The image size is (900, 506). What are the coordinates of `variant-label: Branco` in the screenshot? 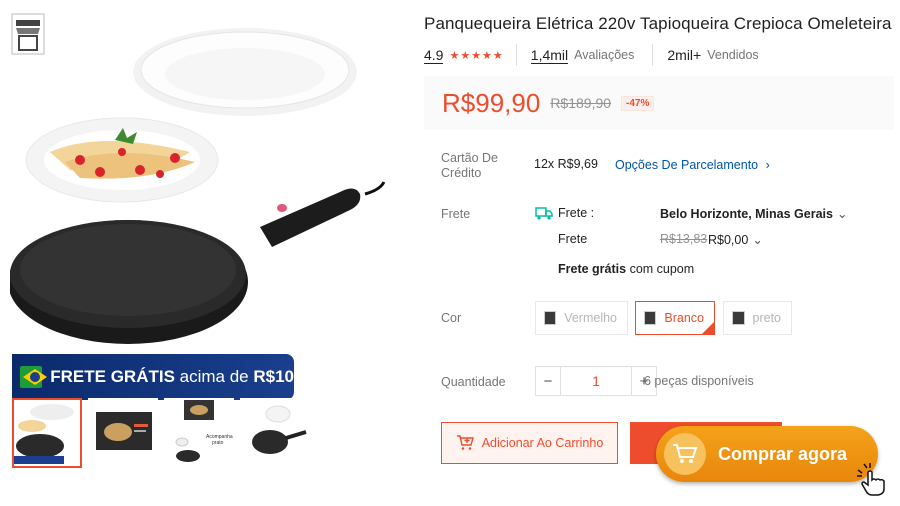 It's located at (684, 318).